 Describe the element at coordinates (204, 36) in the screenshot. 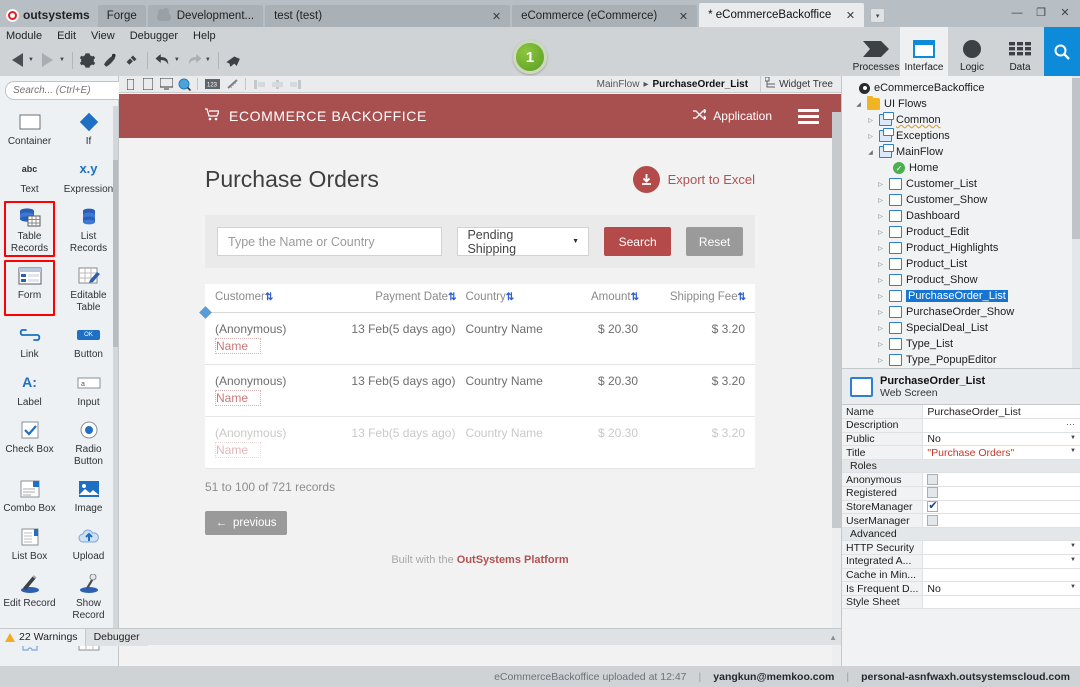

I see `menu-help: Help` at that location.